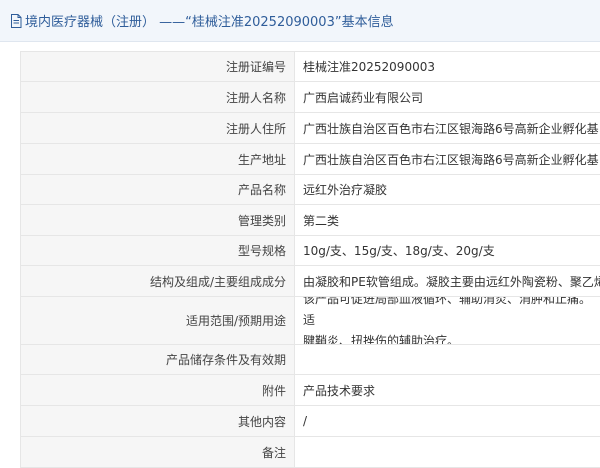  What do you see at coordinates (158, 66) in the screenshot?
I see `row-label: 注册证编号` at bounding box center [158, 66].